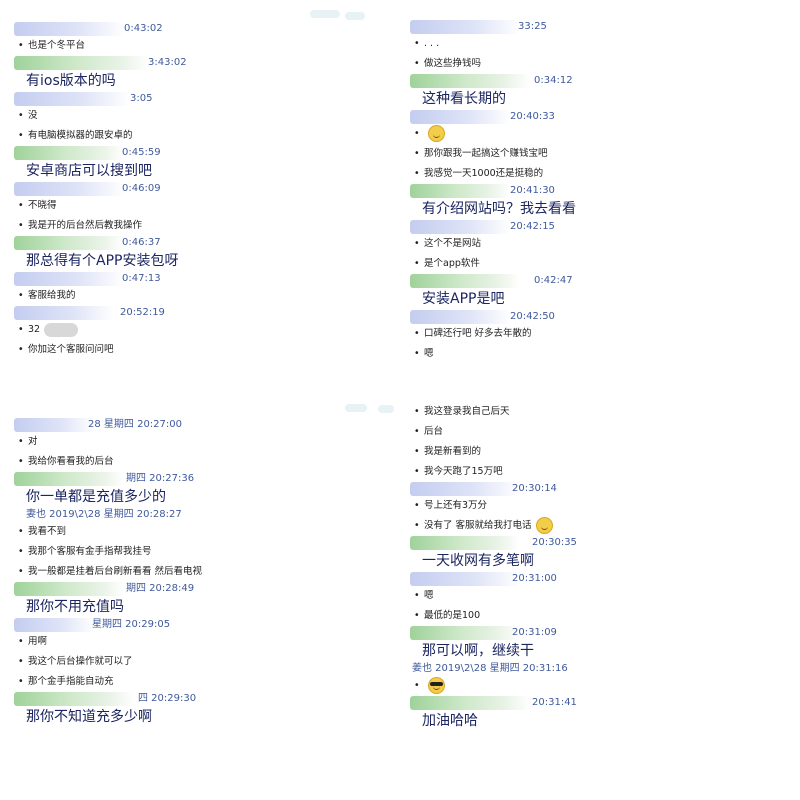 The height and width of the screenshot is (800, 800). Describe the element at coordinates (598, 703) in the screenshot. I see `message-header: 20:31:41` at that location.